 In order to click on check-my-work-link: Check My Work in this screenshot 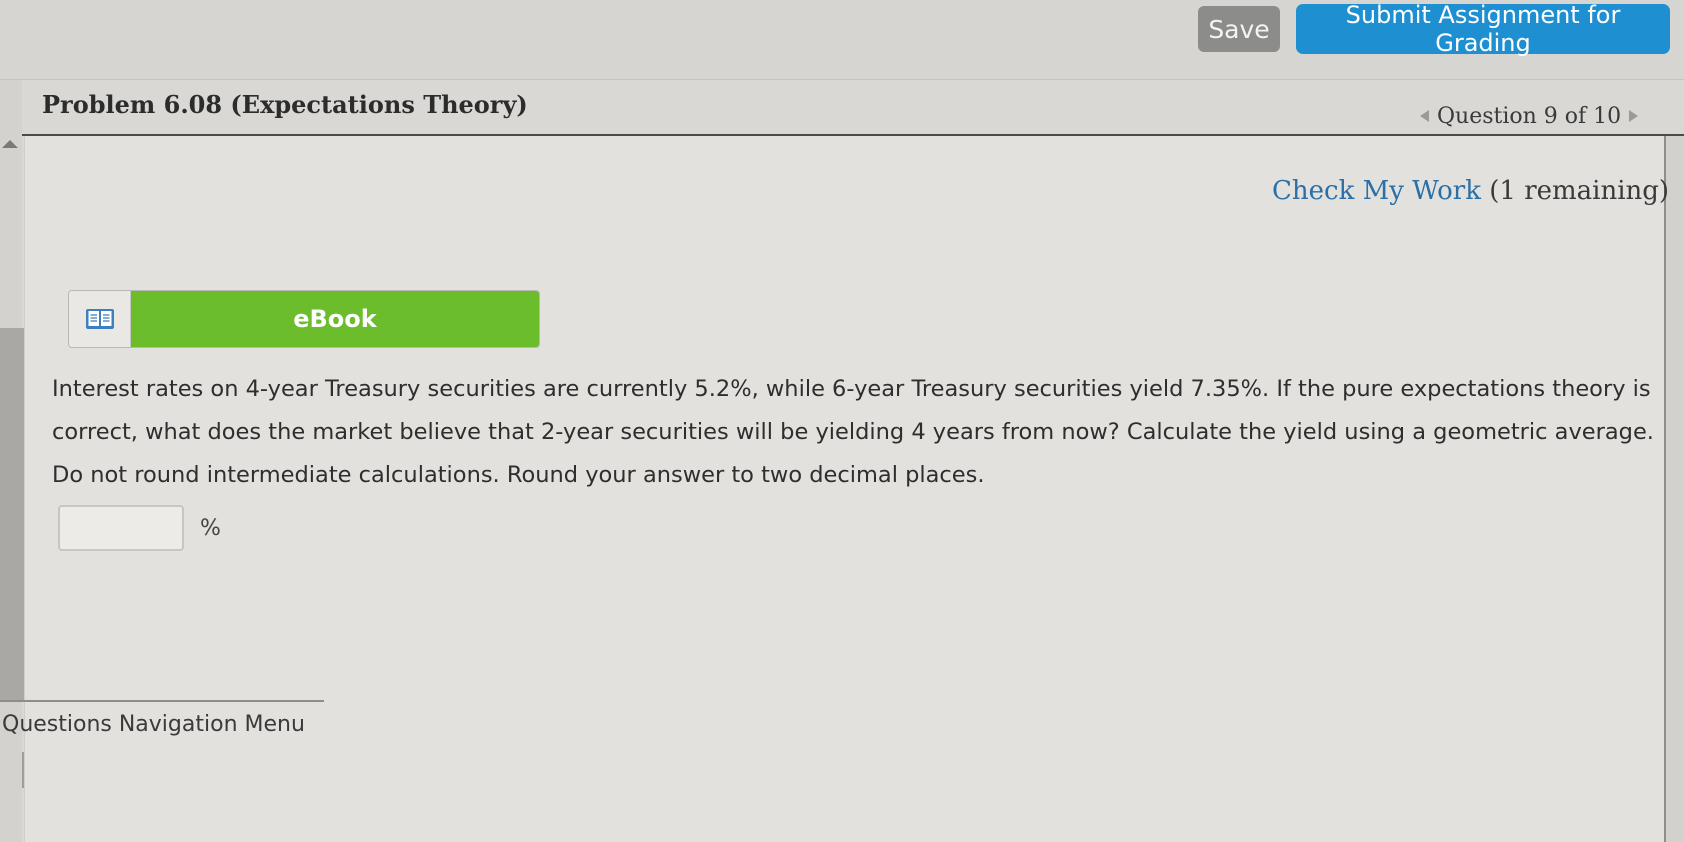, I will do `click(1376, 191)`.